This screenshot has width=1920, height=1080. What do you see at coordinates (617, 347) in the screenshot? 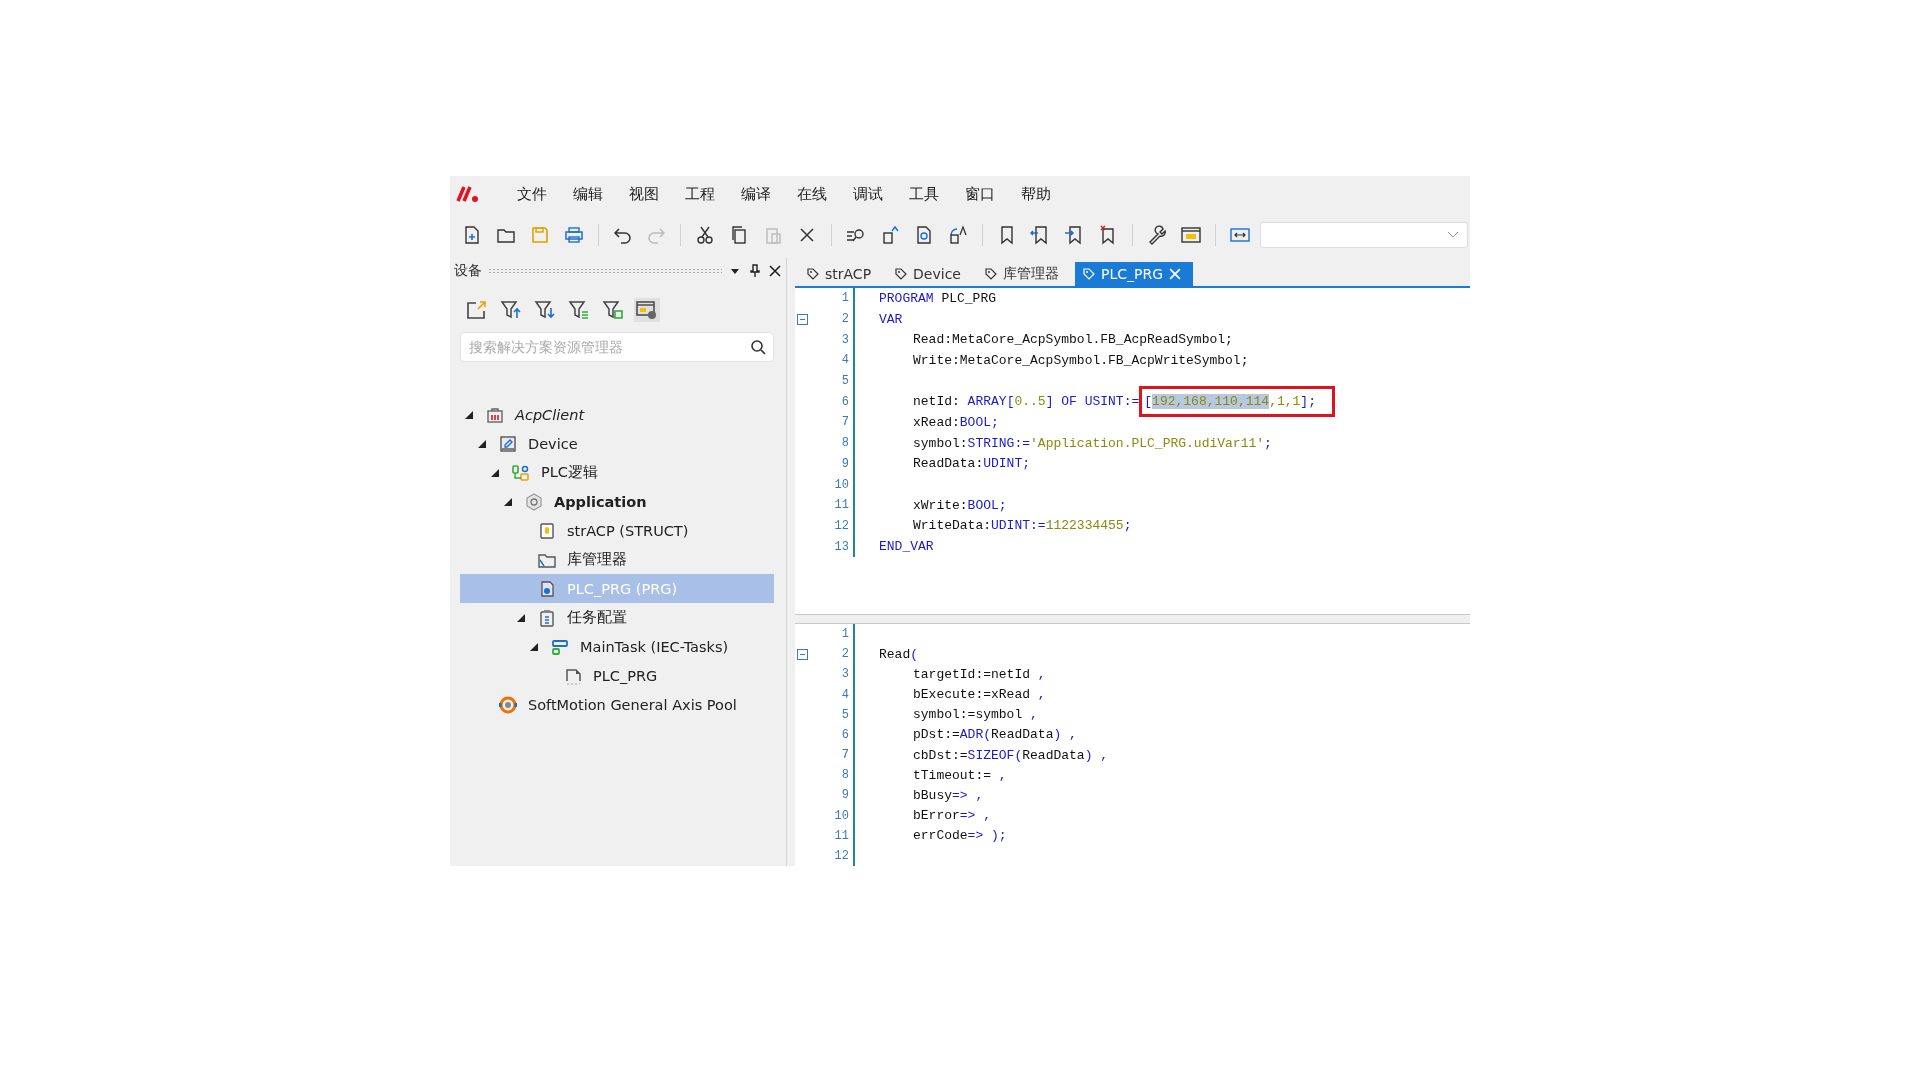
I see `search-field: 搜索解决方案资源管理器` at bounding box center [617, 347].